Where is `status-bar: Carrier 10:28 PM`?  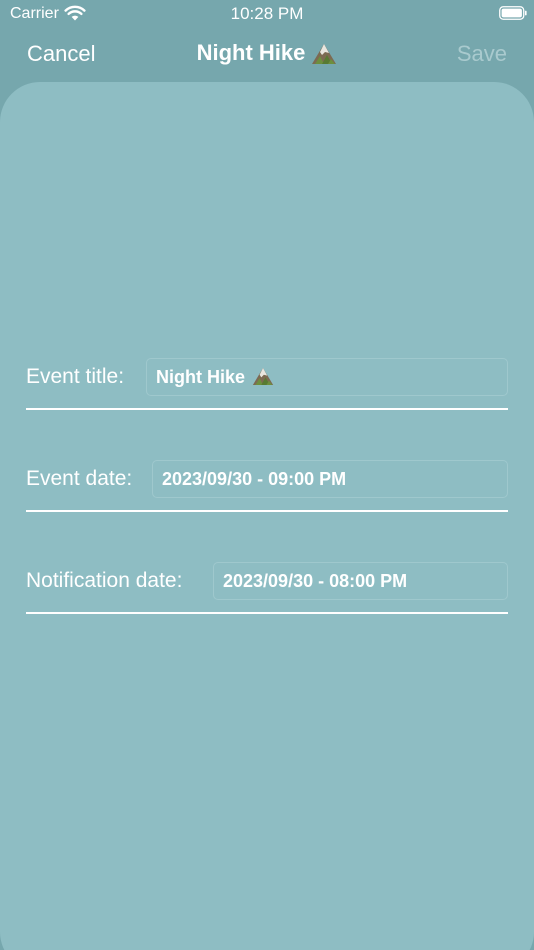 status-bar: Carrier 10:28 PM is located at coordinates (267, 14).